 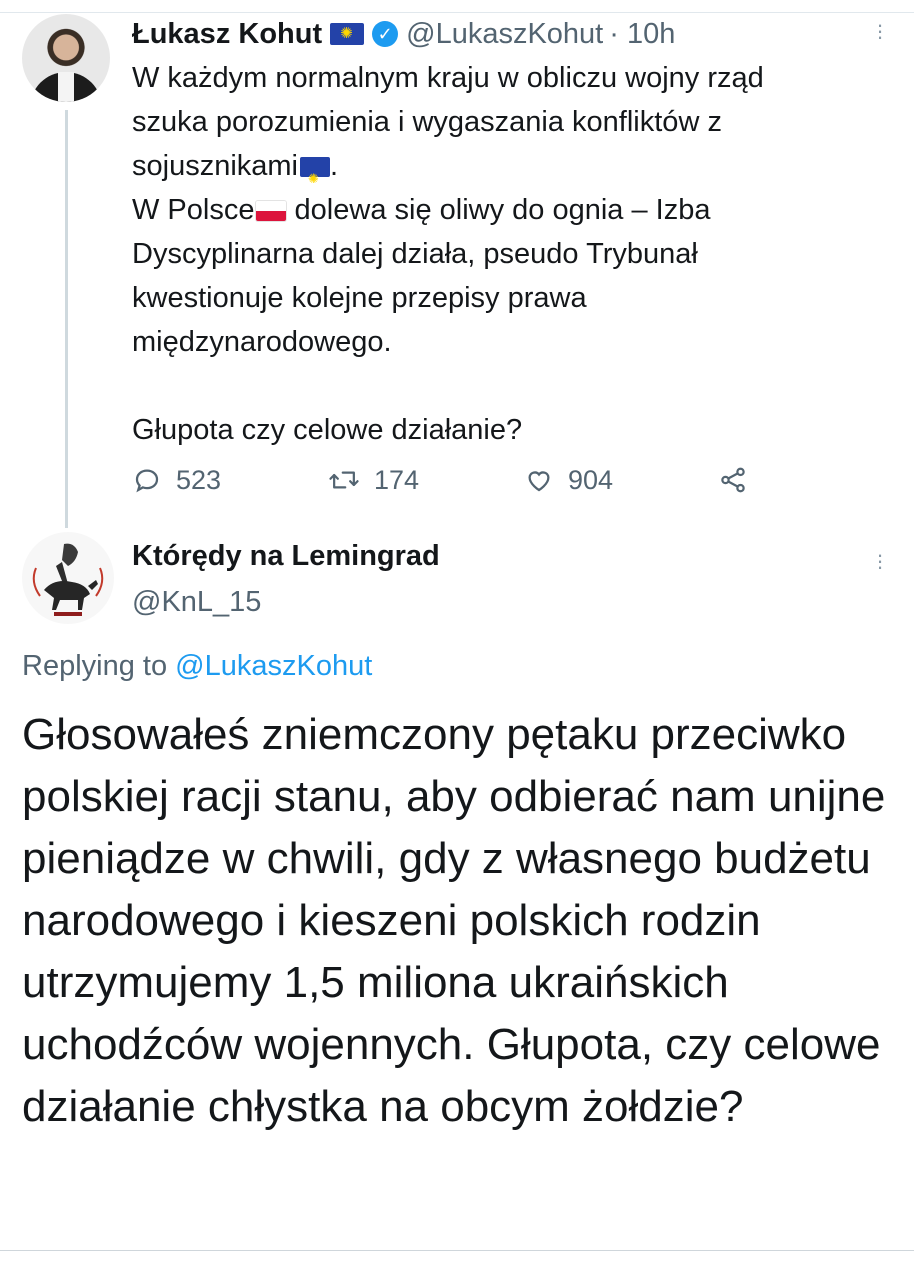 What do you see at coordinates (457, 1250) in the screenshot?
I see `bottom-divider` at bounding box center [457, 1250].